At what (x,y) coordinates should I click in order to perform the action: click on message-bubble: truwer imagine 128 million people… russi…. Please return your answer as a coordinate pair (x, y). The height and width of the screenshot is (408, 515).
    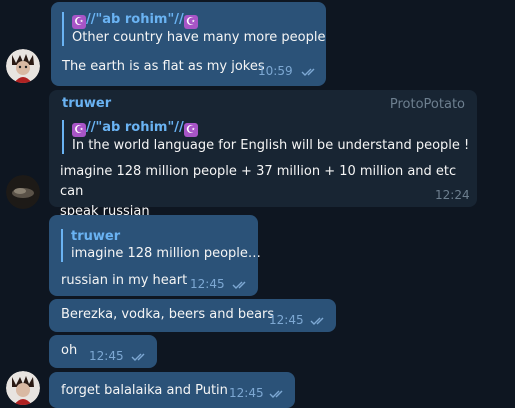
    Looking at the image, I should click on (155, 255).